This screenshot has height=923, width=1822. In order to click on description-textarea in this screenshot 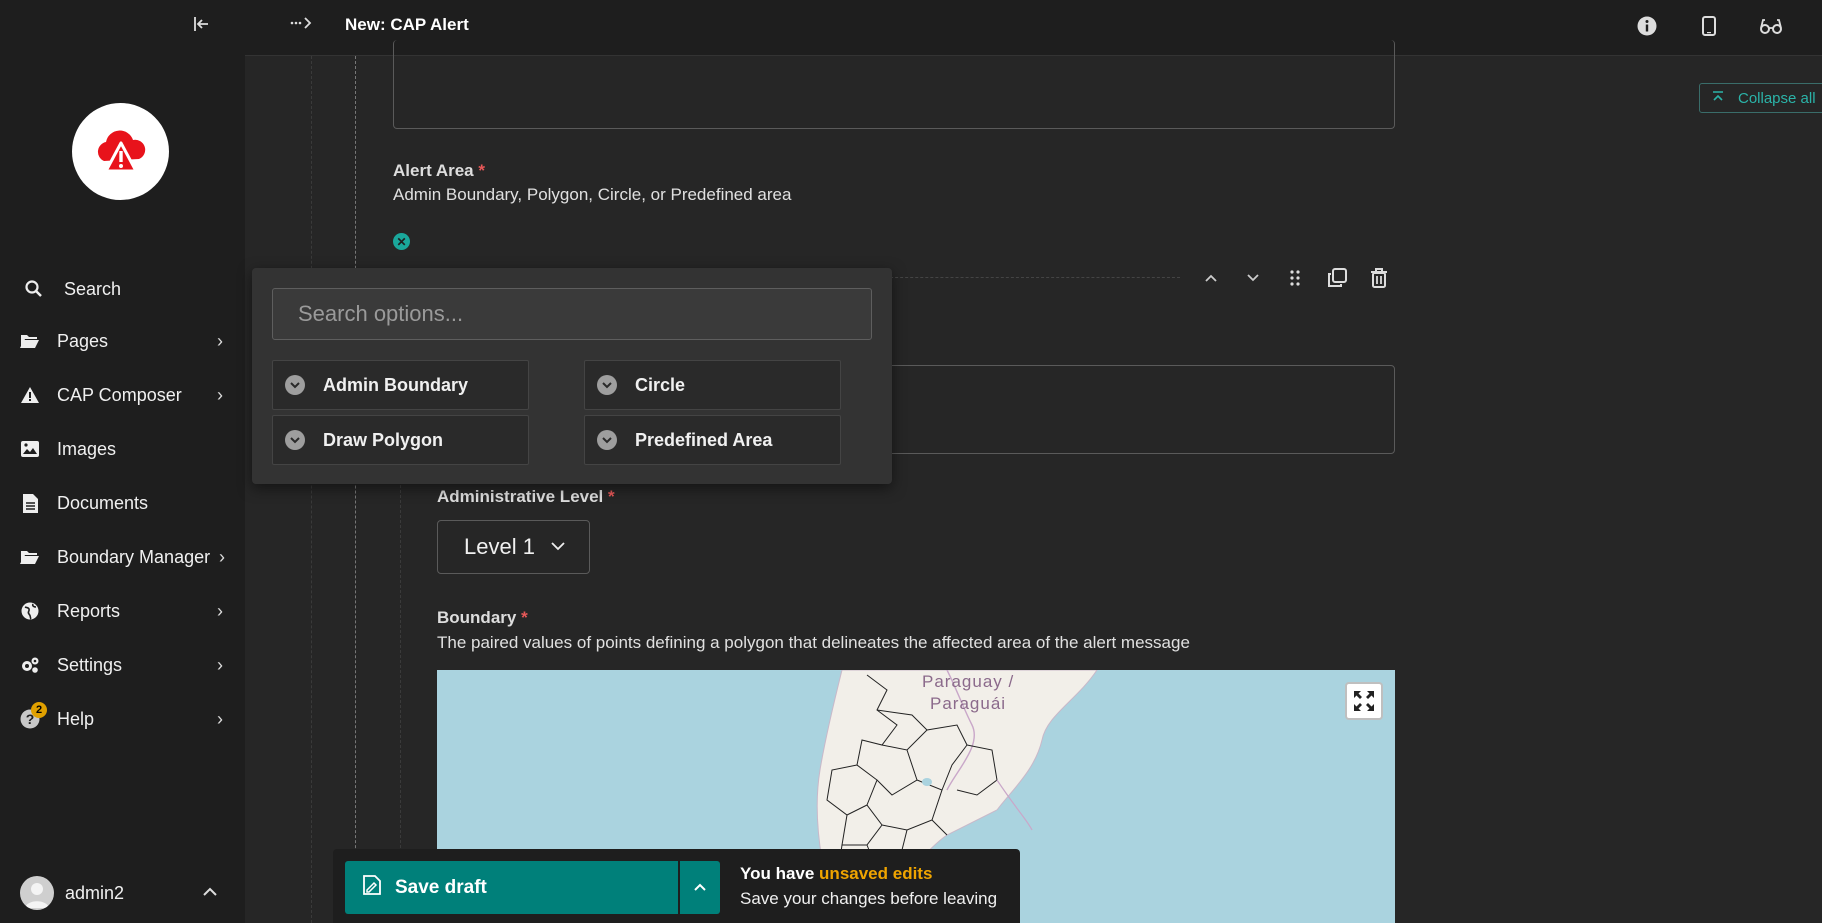, I will do `click(894, 84)`.